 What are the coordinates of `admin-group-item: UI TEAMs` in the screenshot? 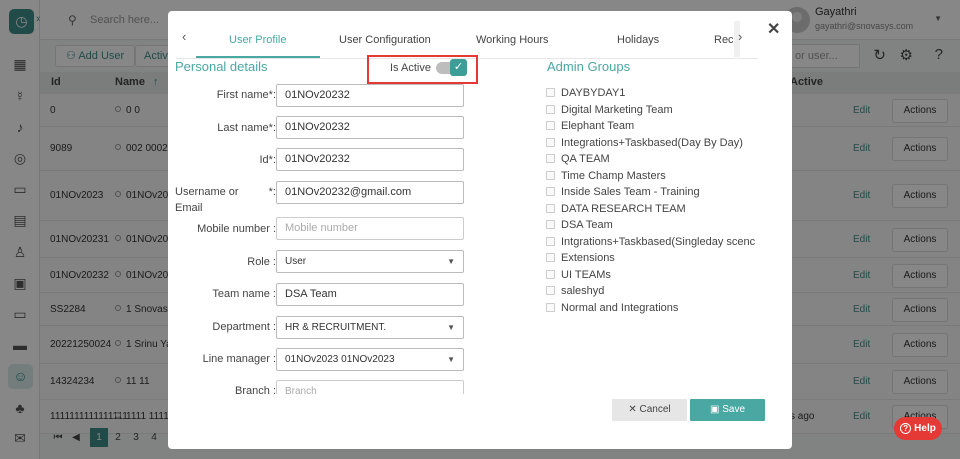 It's located at (654, 276).